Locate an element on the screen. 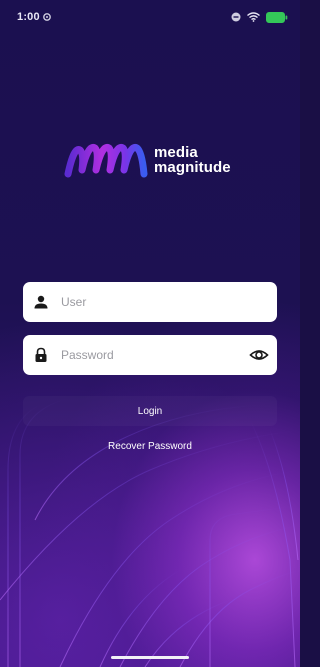 This screenshot has height=667, width=320. brand-line-2: magnitude is located at coordinates (192, 167).